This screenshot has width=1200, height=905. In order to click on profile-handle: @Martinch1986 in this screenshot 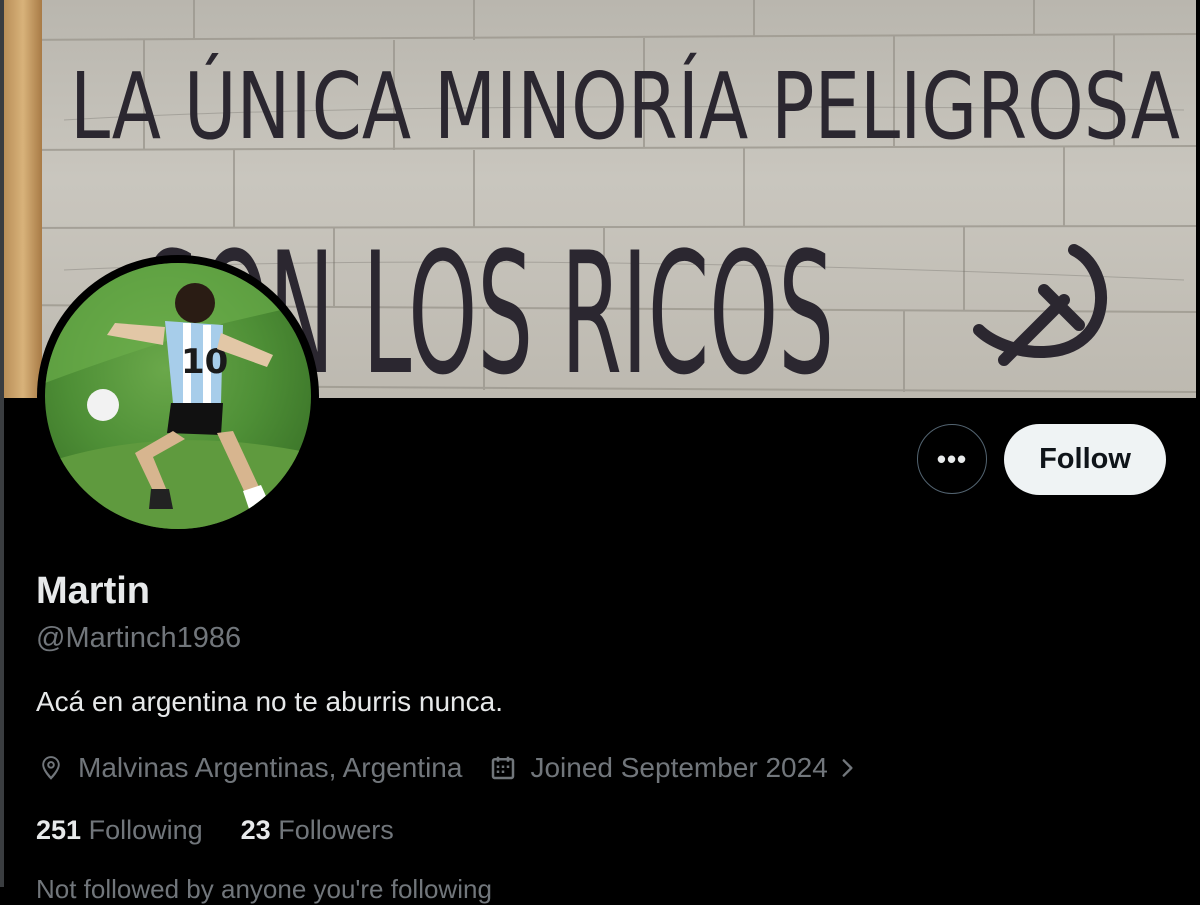, I will do `click(139, 638)`.